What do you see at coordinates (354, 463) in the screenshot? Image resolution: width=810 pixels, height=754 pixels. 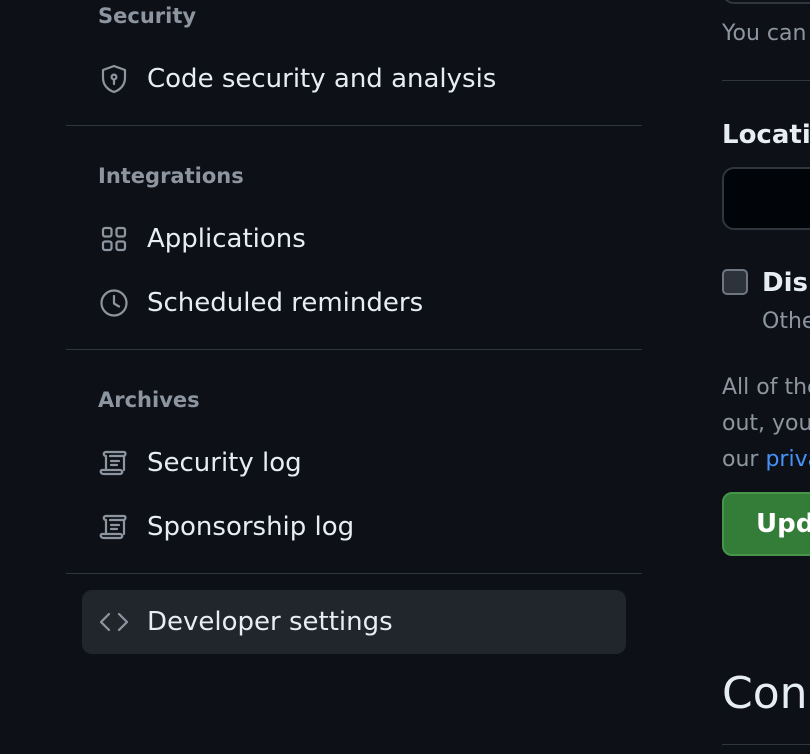 I see `sidebar-item-security-log: Security log` at bounding box center [354, 463].